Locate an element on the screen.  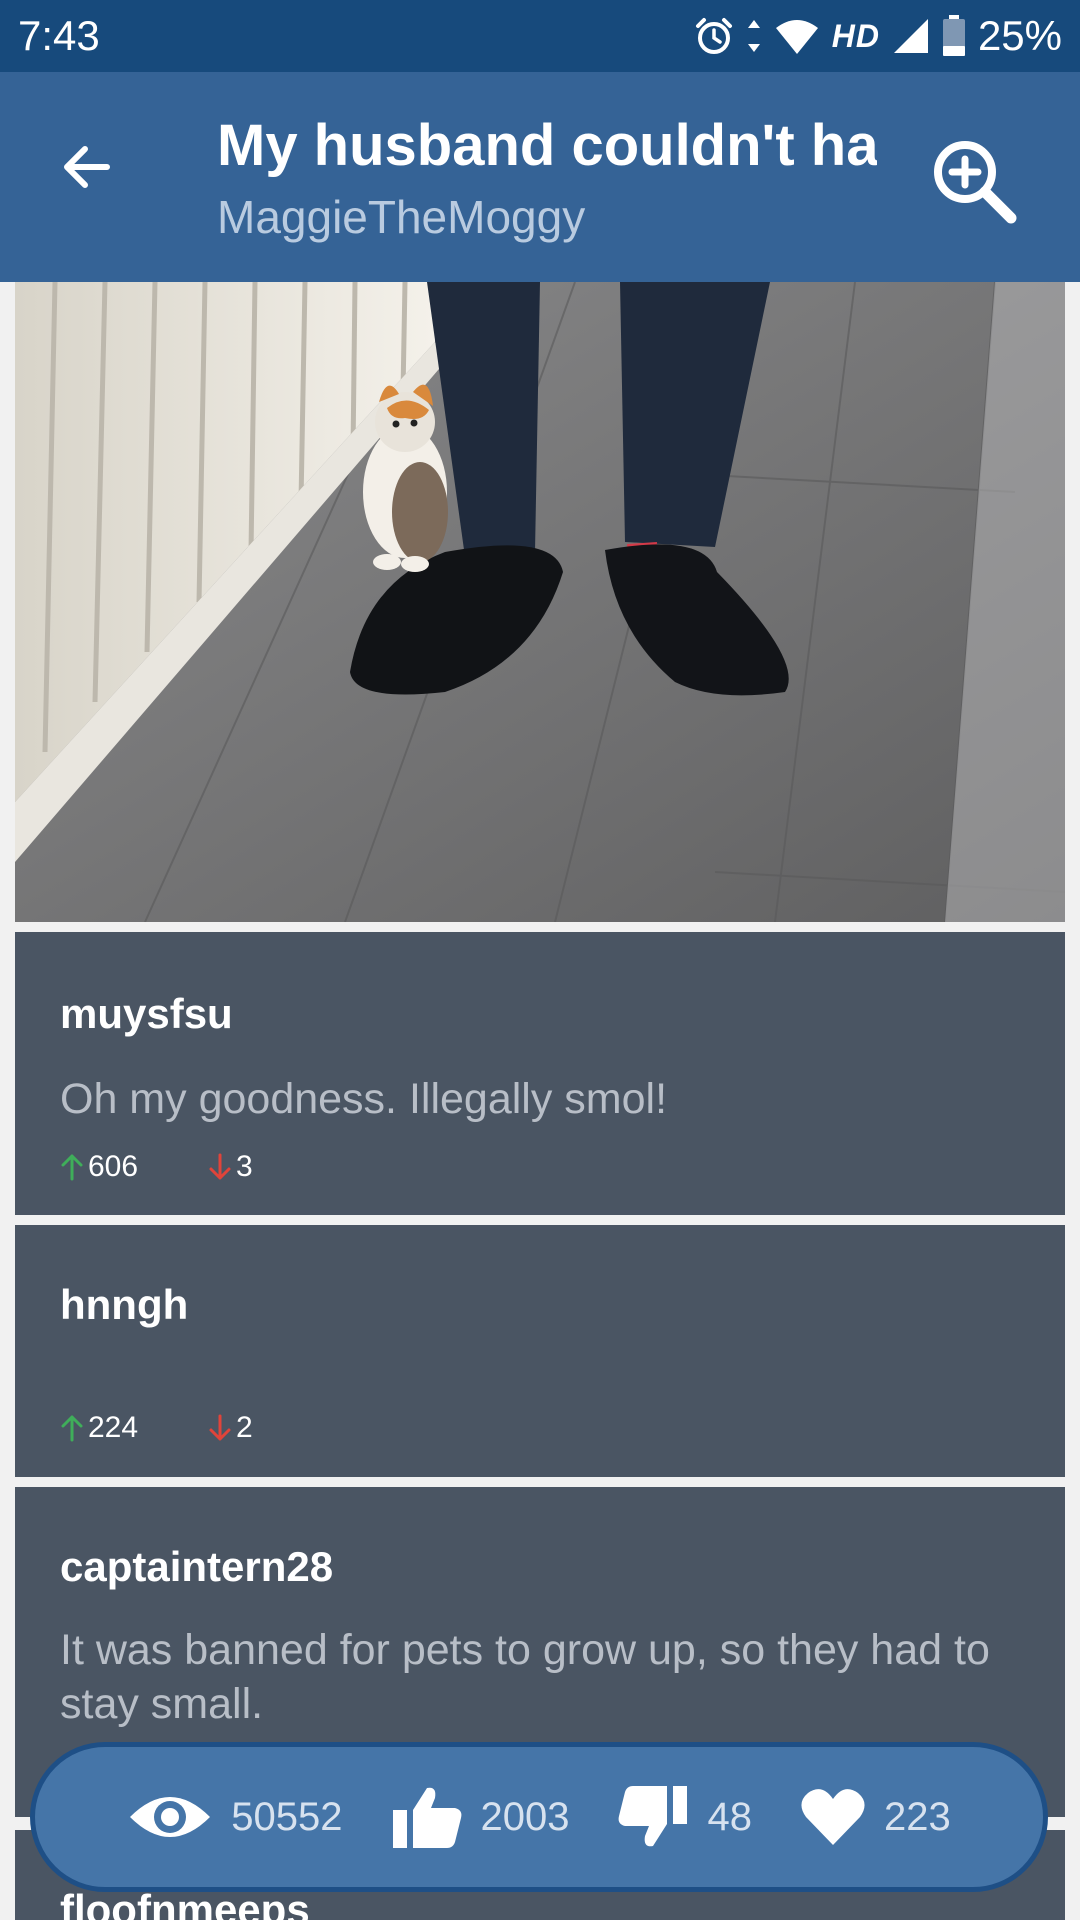
wifi-icon is located at coordinates (796, 37).